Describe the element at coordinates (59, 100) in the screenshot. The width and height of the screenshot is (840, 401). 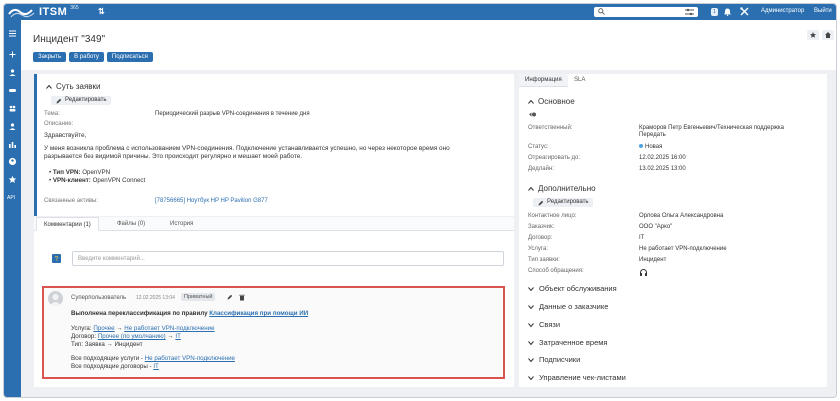
I see `pencil-icon` at that location.